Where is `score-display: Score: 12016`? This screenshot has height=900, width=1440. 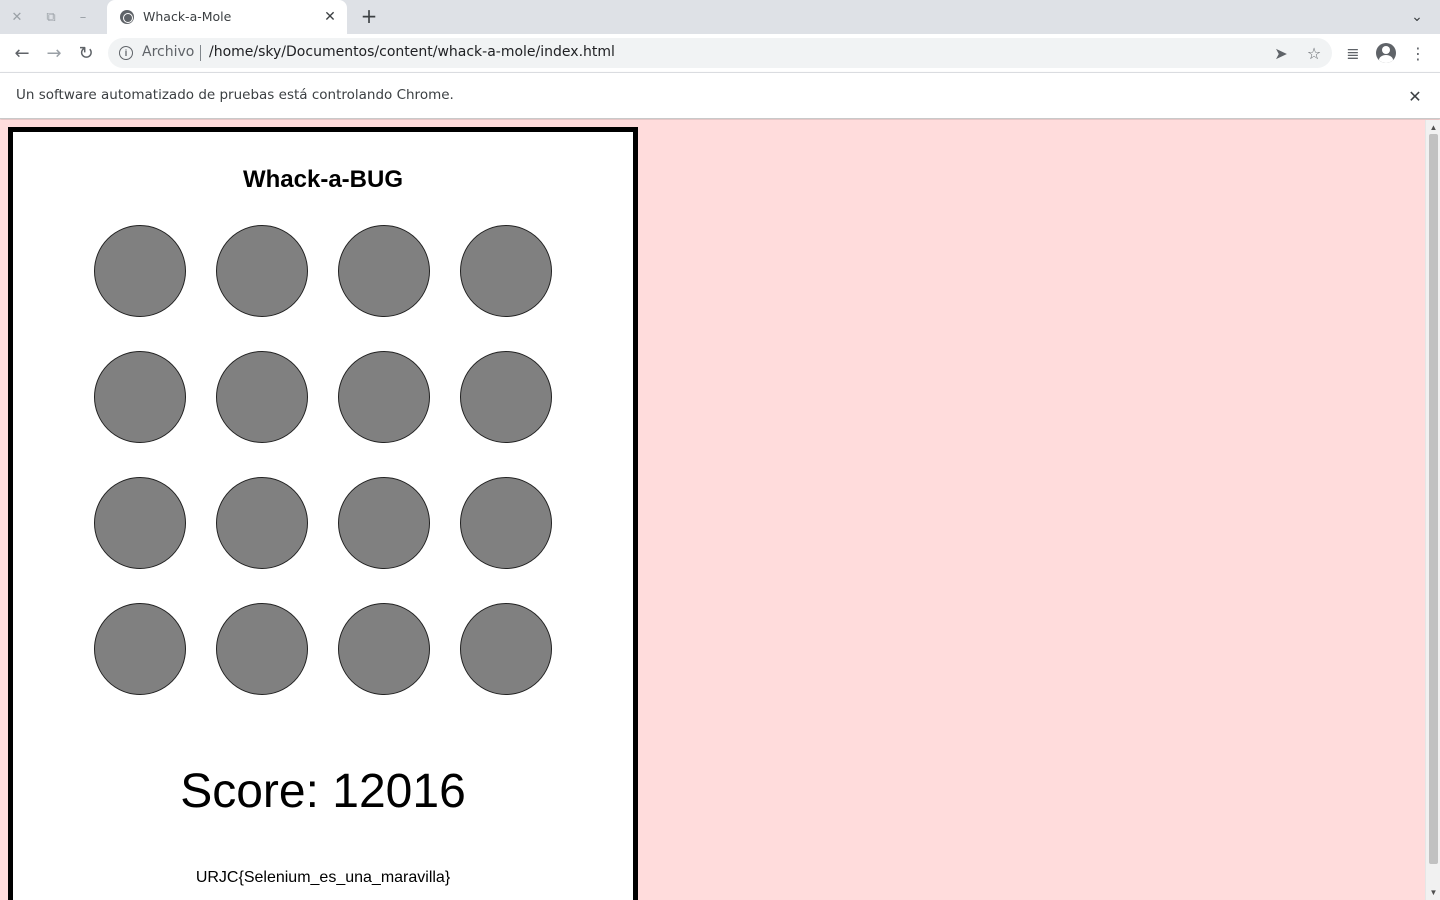
score-display: Score: 12016 is located at coordinates (323, 791).